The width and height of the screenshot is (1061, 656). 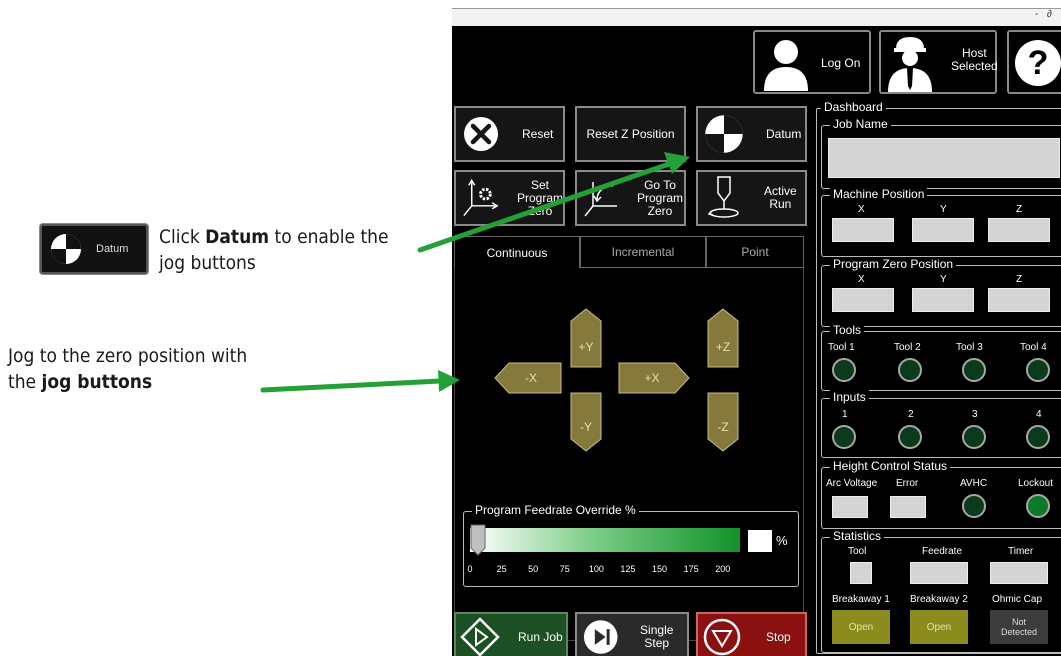 What do you see at coordinates (841, 63) in the screenshot?
I see `log-on-label: Log On` at bounding box center [841, 63].